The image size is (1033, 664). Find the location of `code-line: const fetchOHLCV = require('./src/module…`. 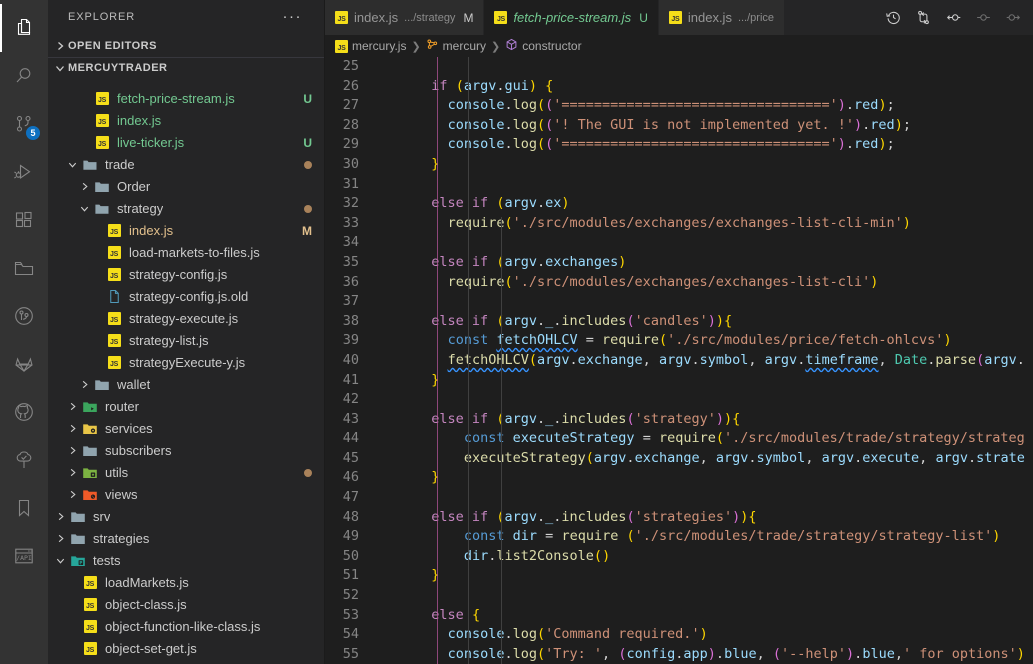

code-line: const fetchOHLCV = require('./src/module… is located at coordinates (724, 341).